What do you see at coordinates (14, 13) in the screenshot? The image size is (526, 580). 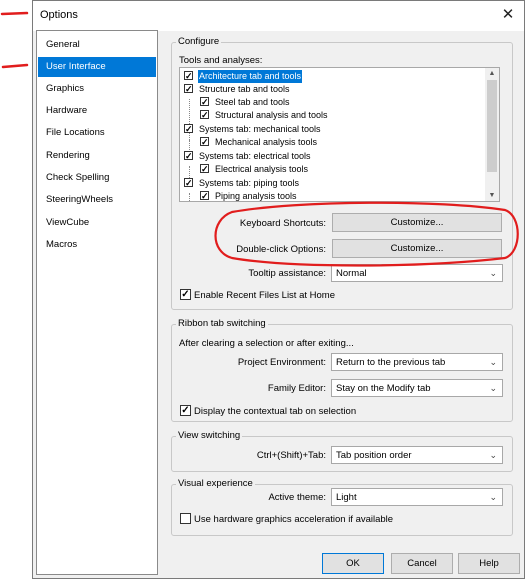 I see `annotation-underline-options` at bounding box center [14, 13].